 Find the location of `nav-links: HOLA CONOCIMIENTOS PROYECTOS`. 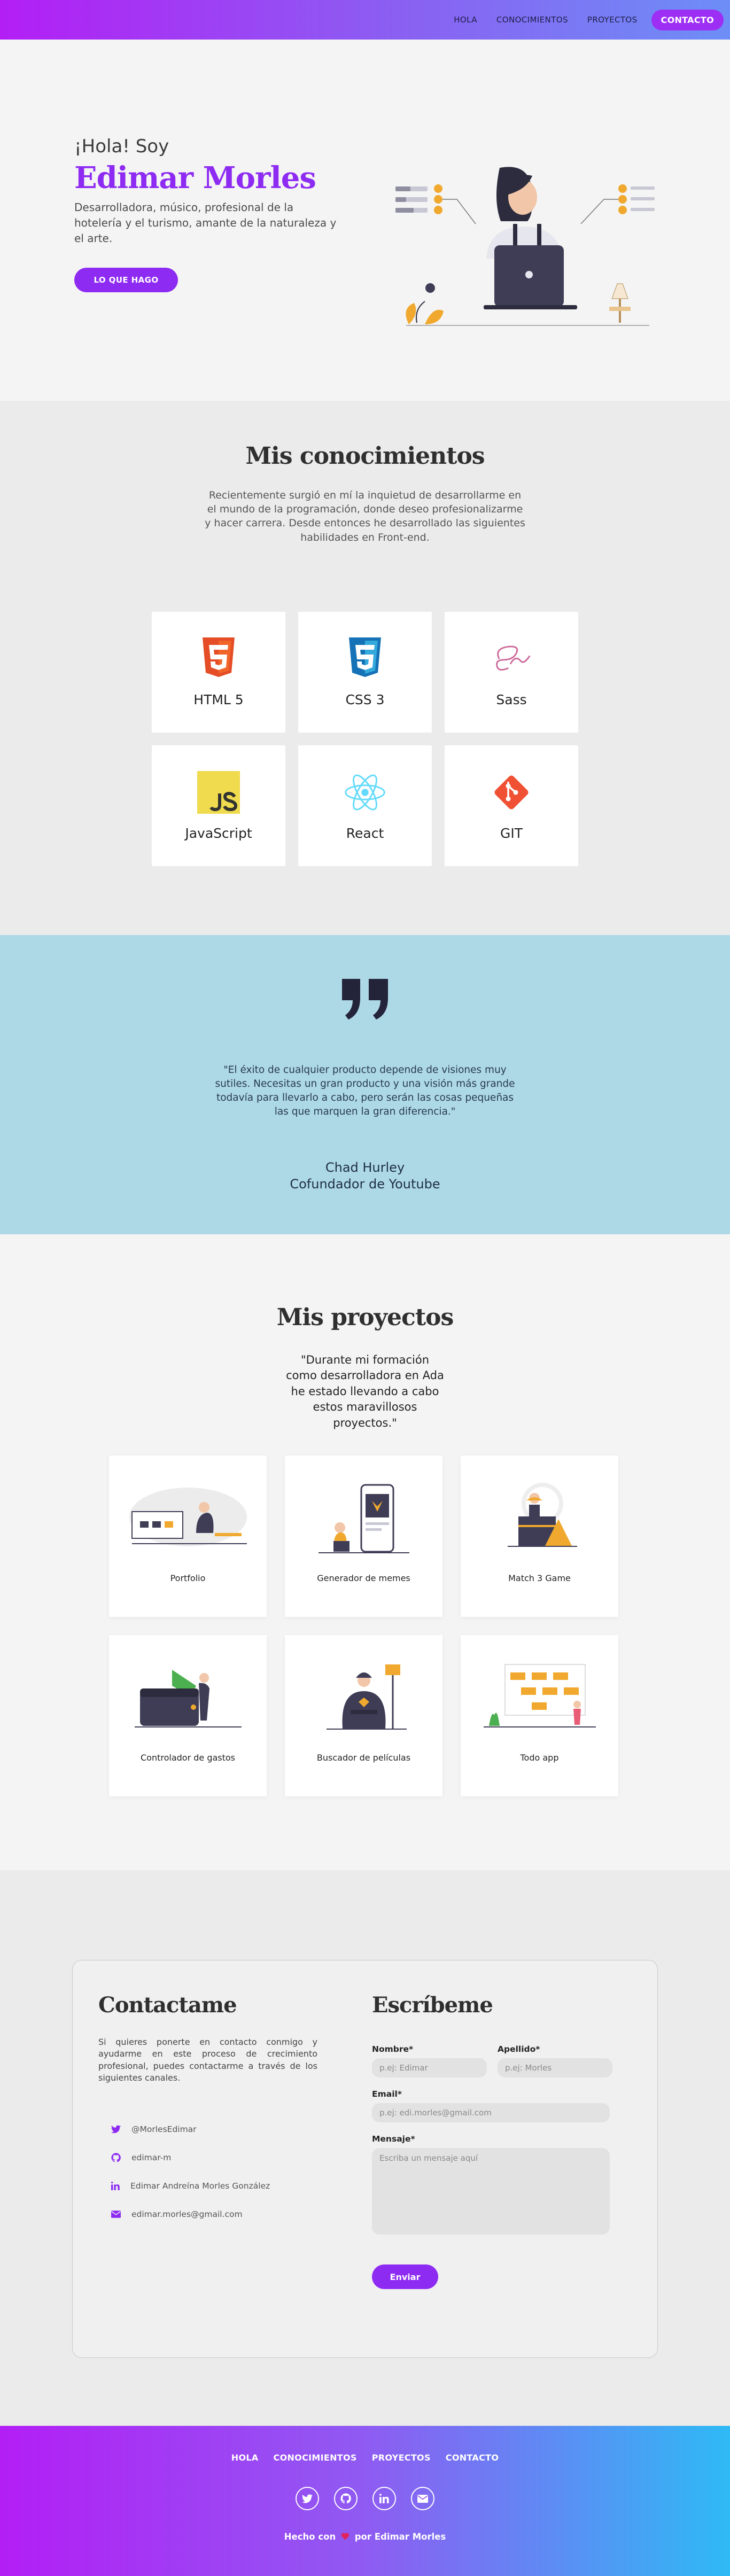

nav-links: HOLA CONOCIMIENTOS PROYECTOS is located at coordinates (545, 20).